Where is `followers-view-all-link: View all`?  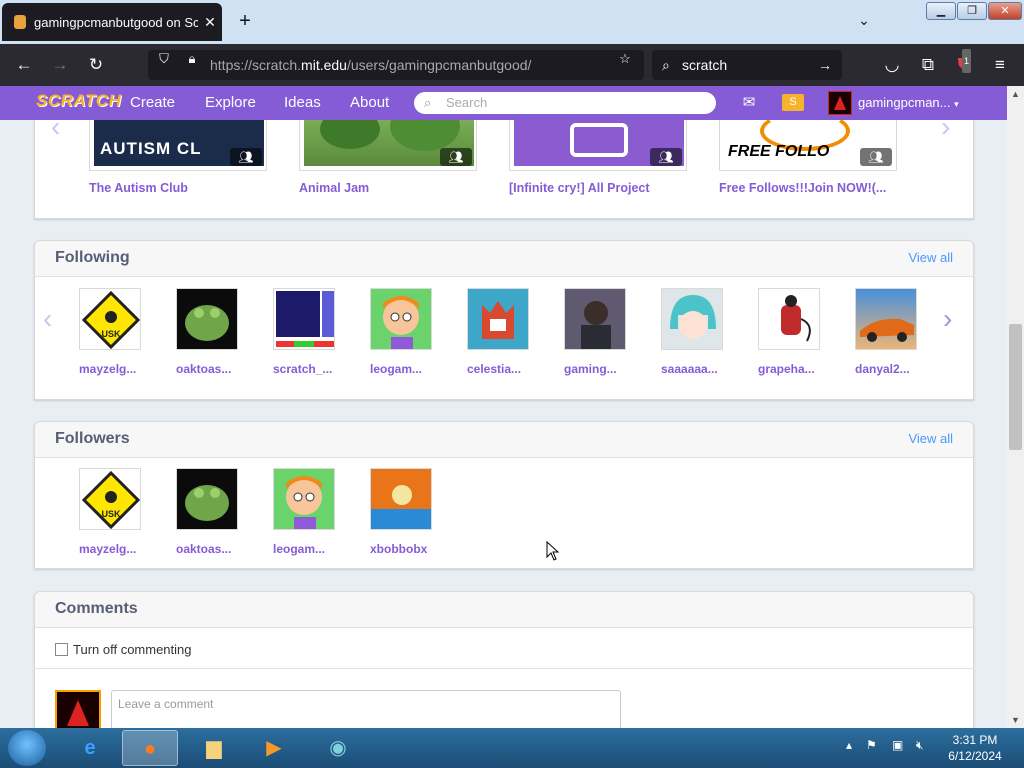 followers-view-all-link: View all is located at coordinates (930, 438).